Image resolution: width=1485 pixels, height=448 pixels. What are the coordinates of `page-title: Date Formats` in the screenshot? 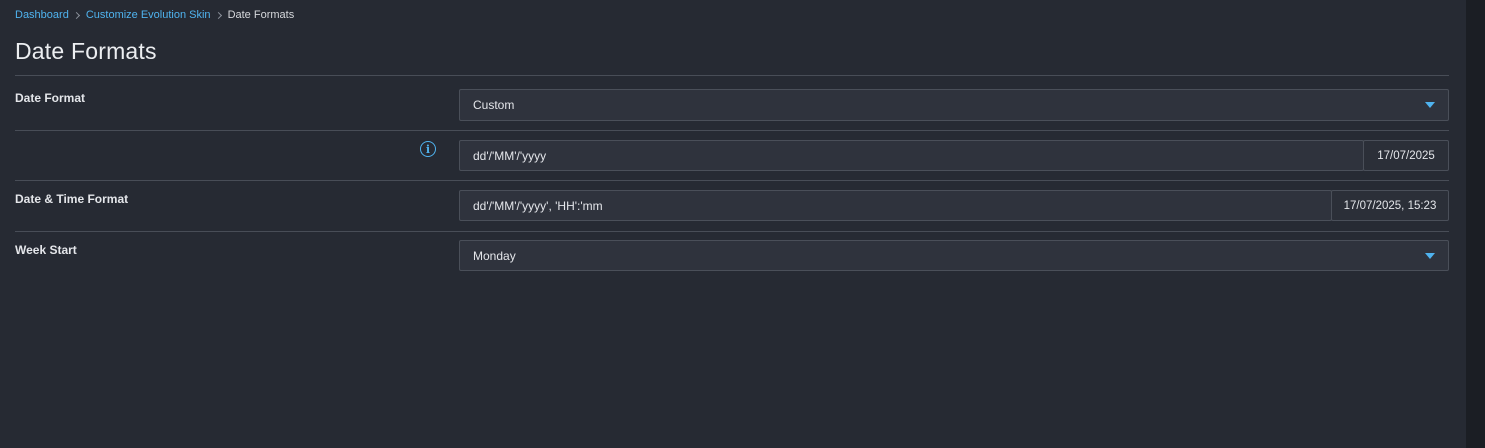 It's located at (86, 51).